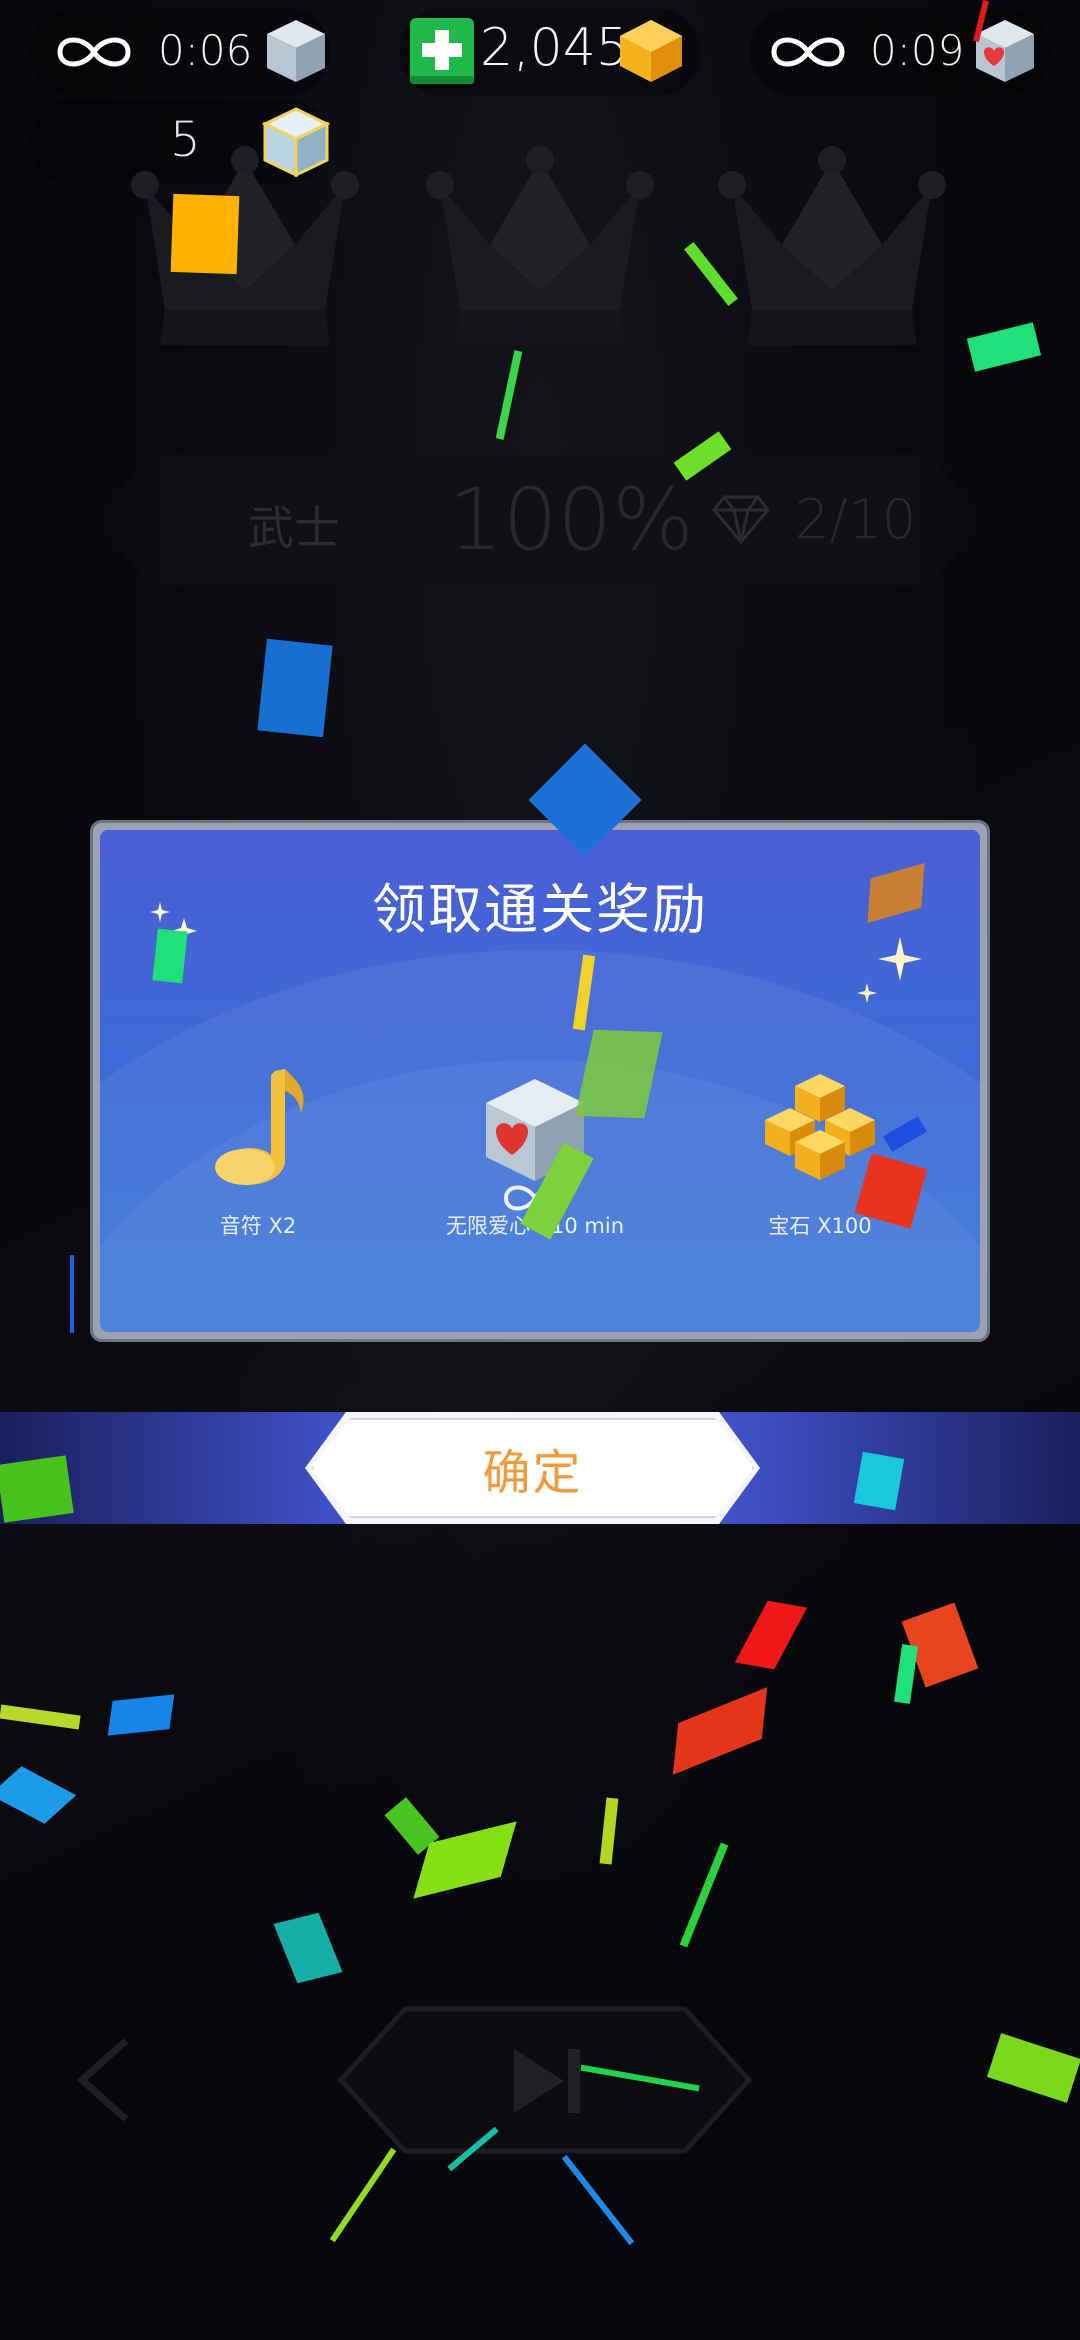  What do you see at coordinates (442, 51) in the screenshot?
I see `plus-icon` at bounding box center [442, 51].